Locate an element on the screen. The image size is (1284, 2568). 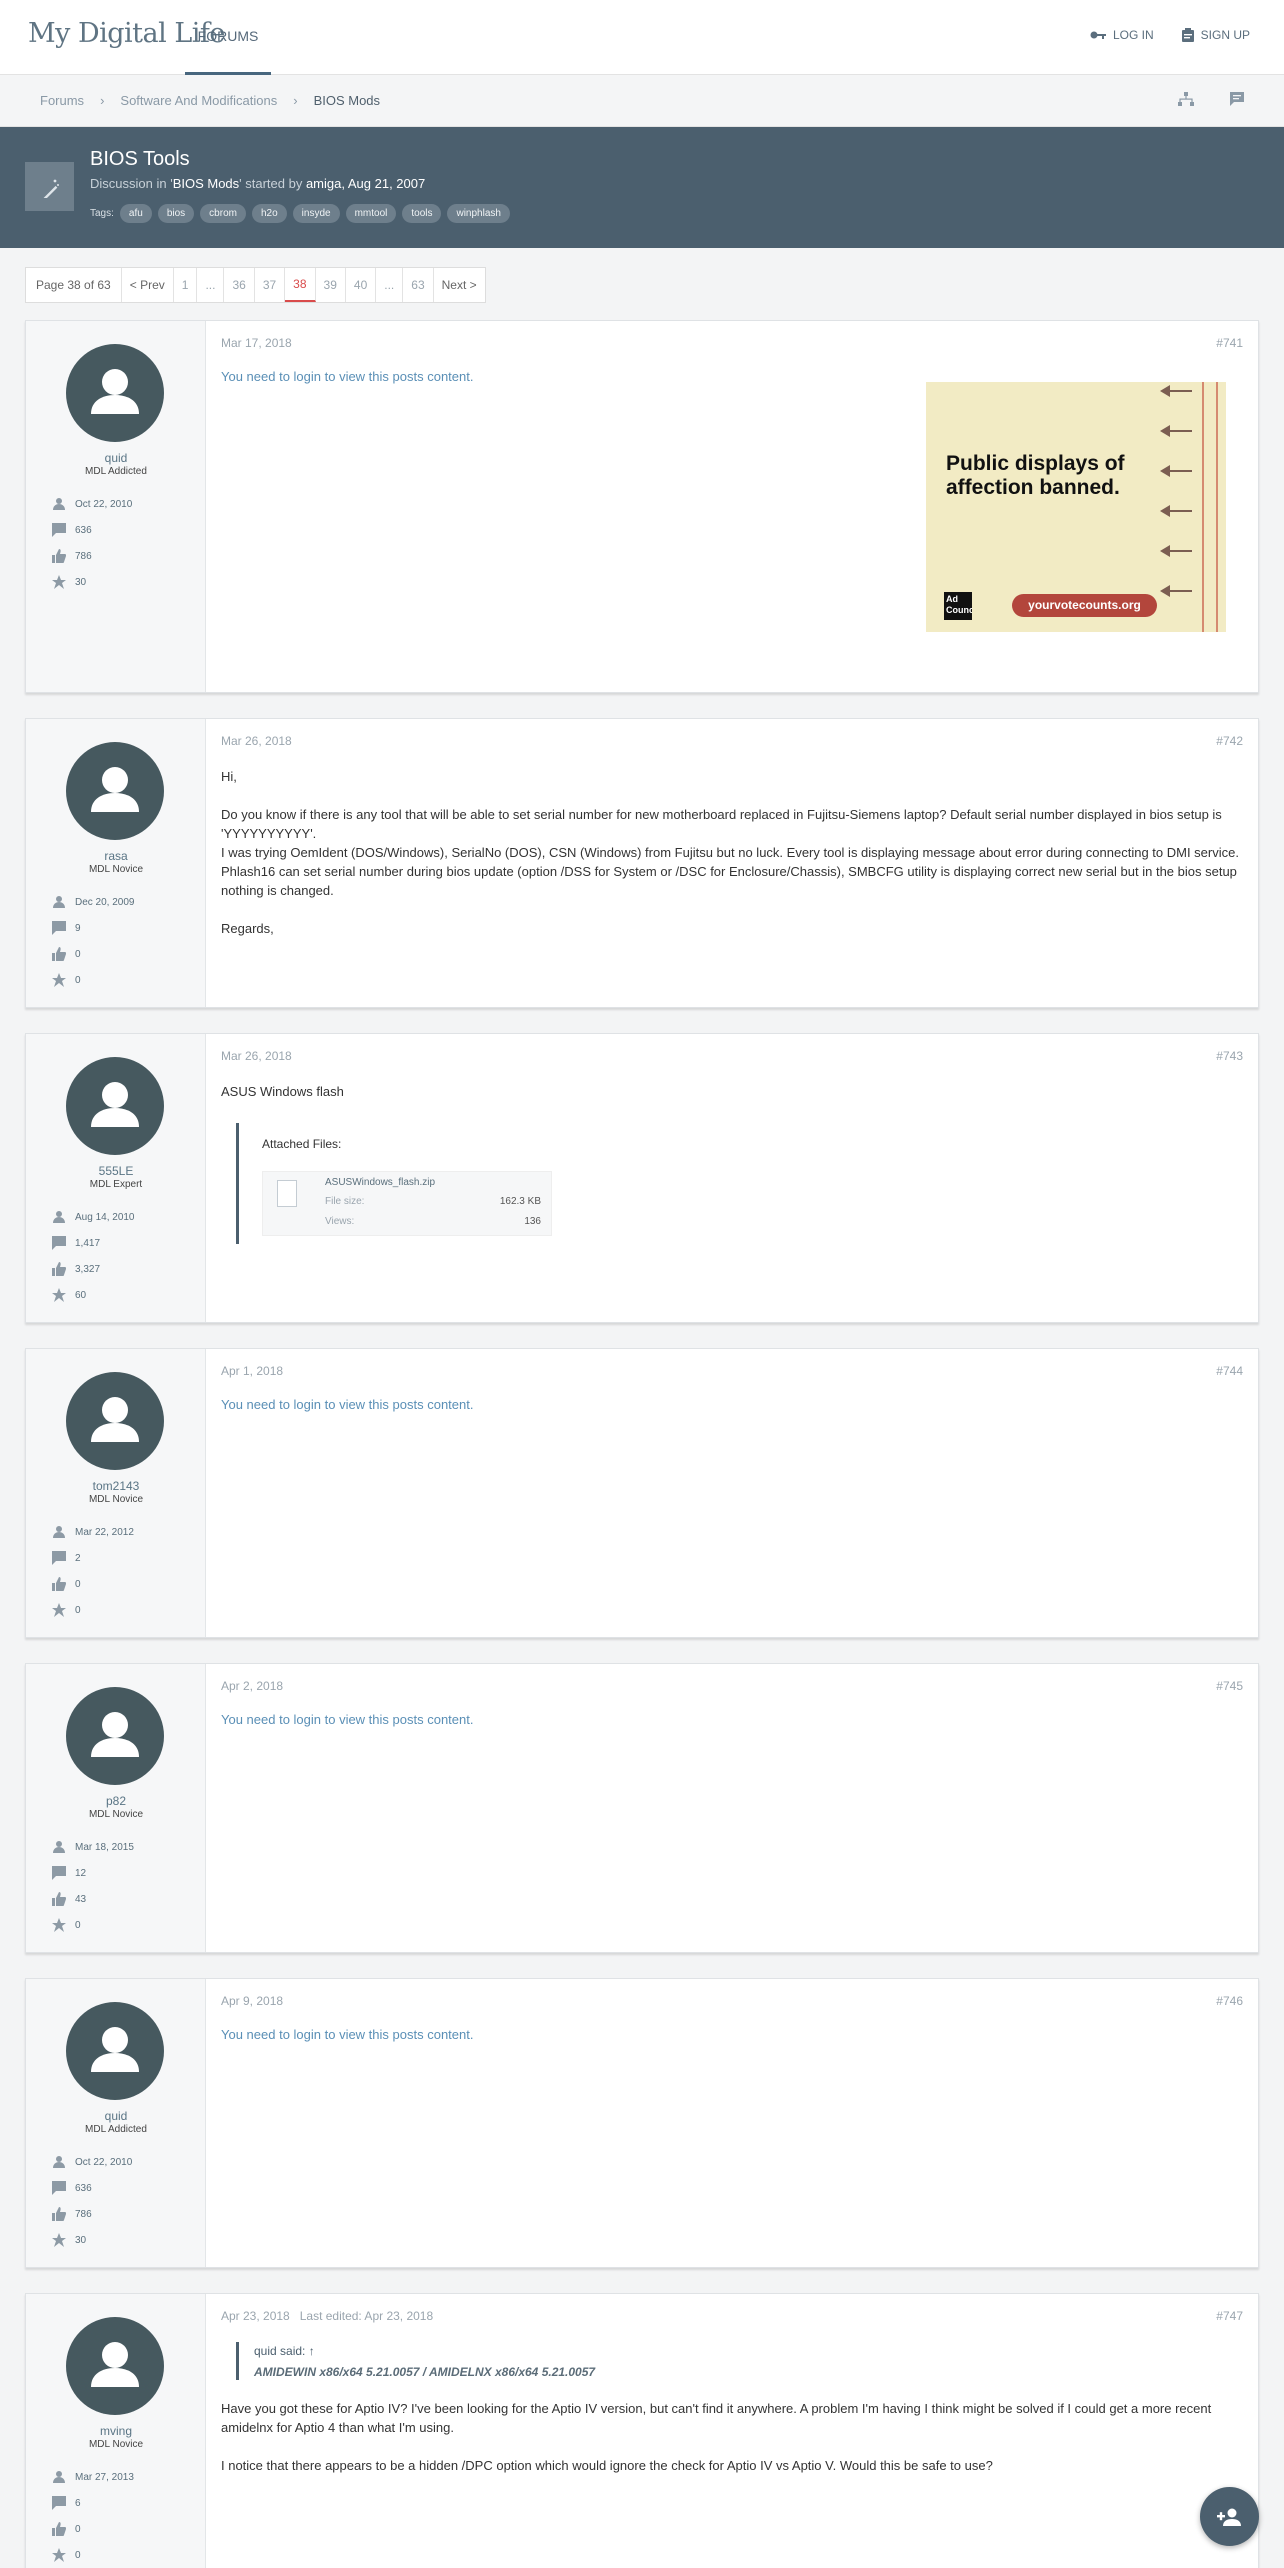
sitemap-icon is located at coordinates (1186, 99).